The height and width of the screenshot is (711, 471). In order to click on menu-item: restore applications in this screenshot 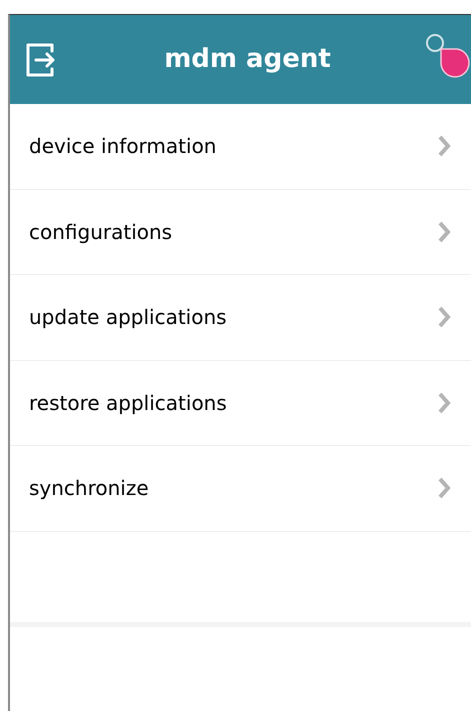, I will do `click(240, 403)`.